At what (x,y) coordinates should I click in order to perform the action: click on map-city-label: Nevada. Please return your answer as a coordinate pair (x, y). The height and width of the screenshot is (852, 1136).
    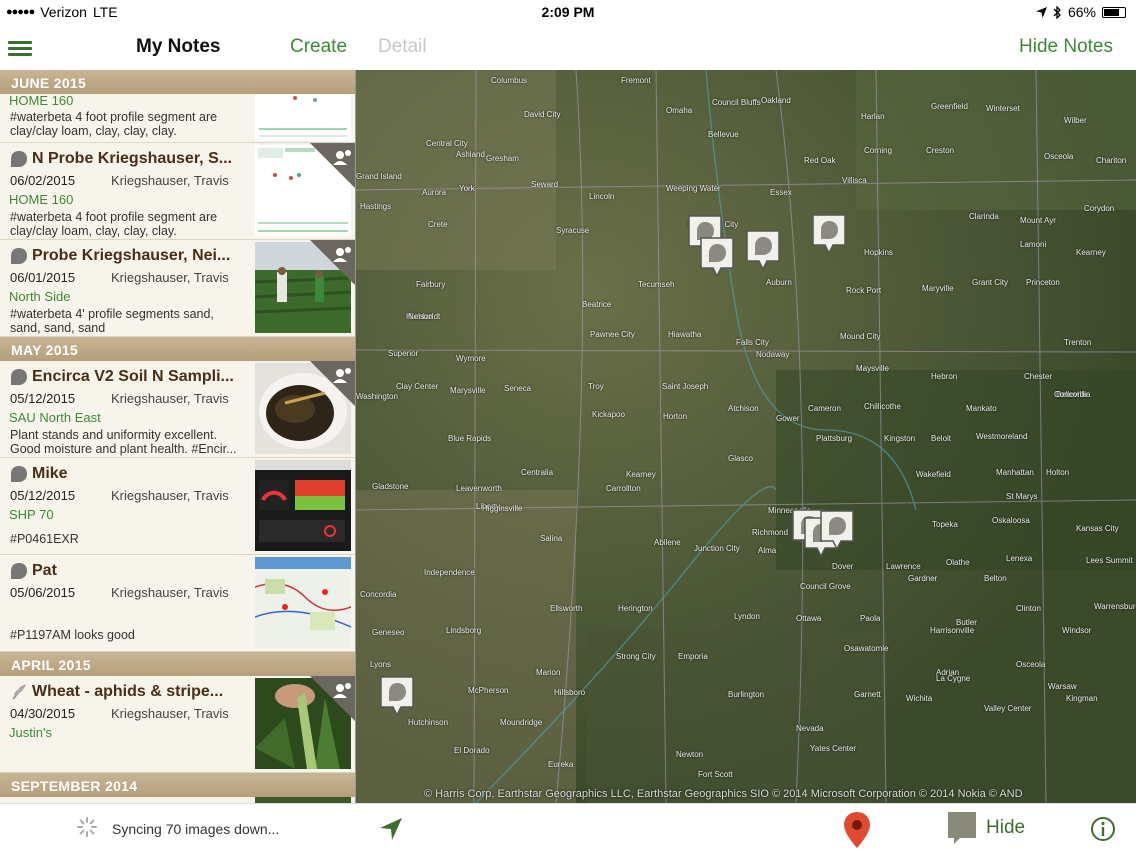
    Looking at the image, I should click on (810, 728).